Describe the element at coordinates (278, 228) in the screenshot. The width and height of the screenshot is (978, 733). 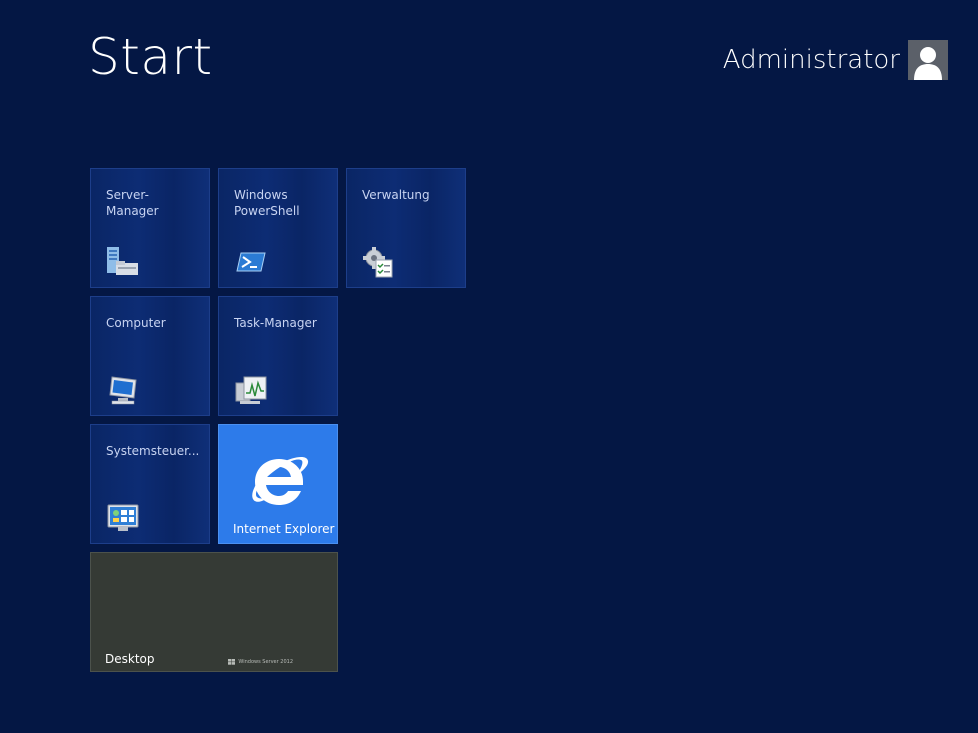
I see `tile-windows-powershell: Windows PowerShell` at that location.